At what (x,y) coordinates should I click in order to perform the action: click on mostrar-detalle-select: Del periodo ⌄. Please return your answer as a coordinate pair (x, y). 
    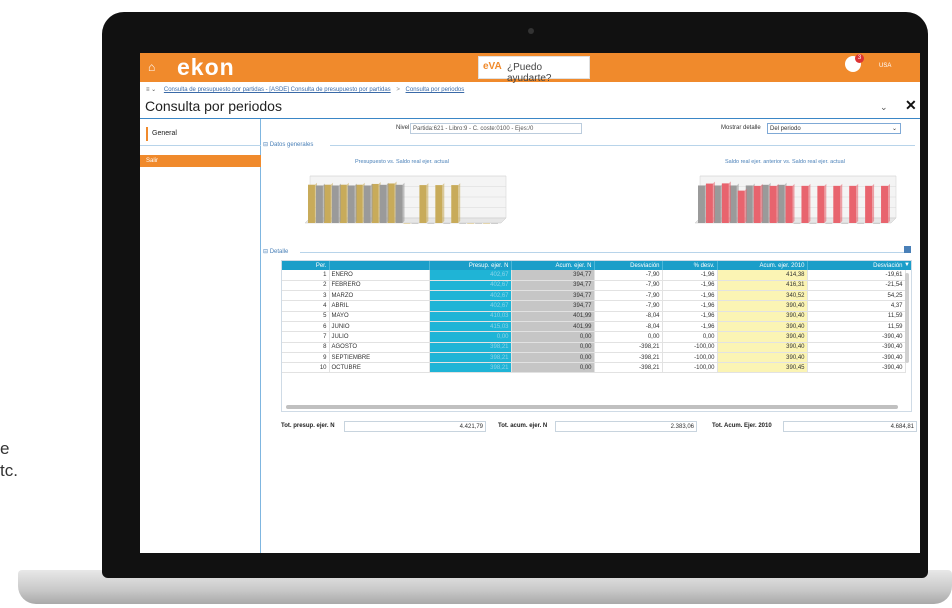
    Looking at the image, I should click on (834, 128).